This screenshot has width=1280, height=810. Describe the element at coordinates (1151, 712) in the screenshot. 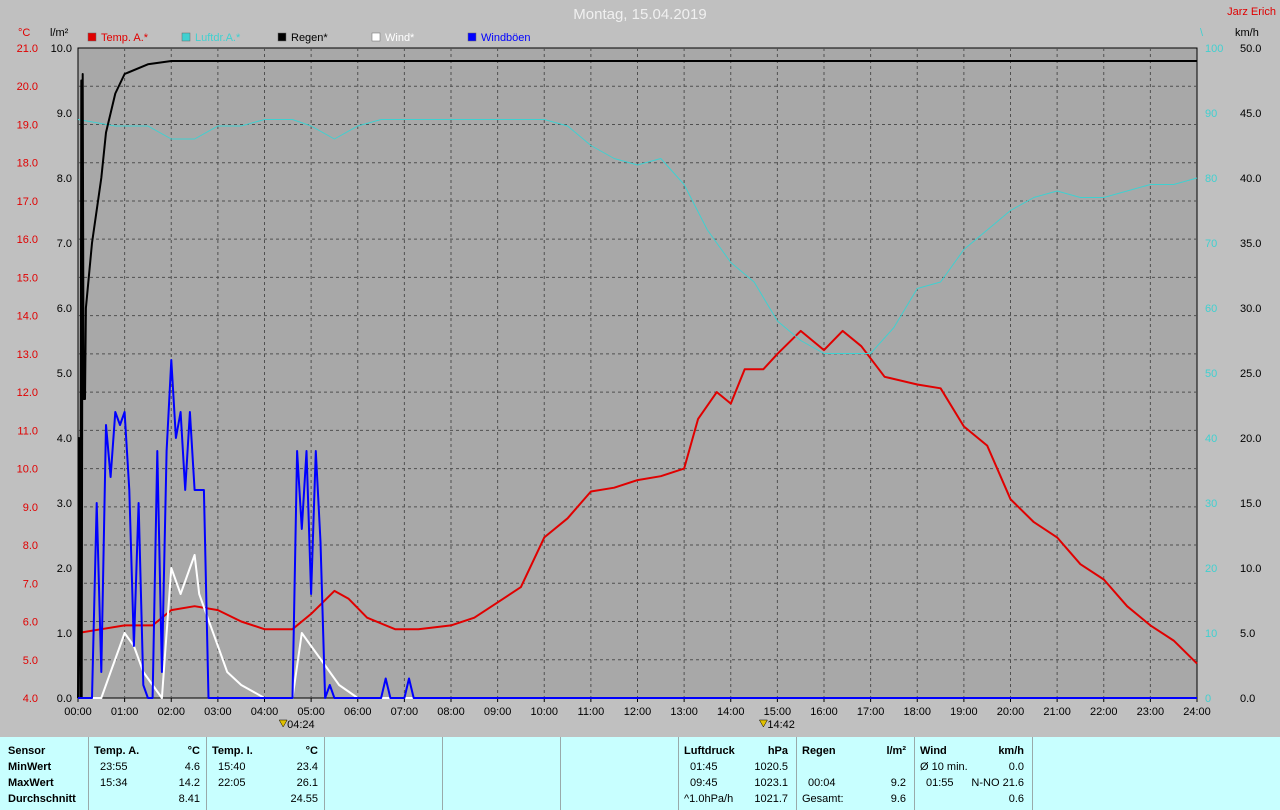

I see `x-tick-label: 23:00` at that location.